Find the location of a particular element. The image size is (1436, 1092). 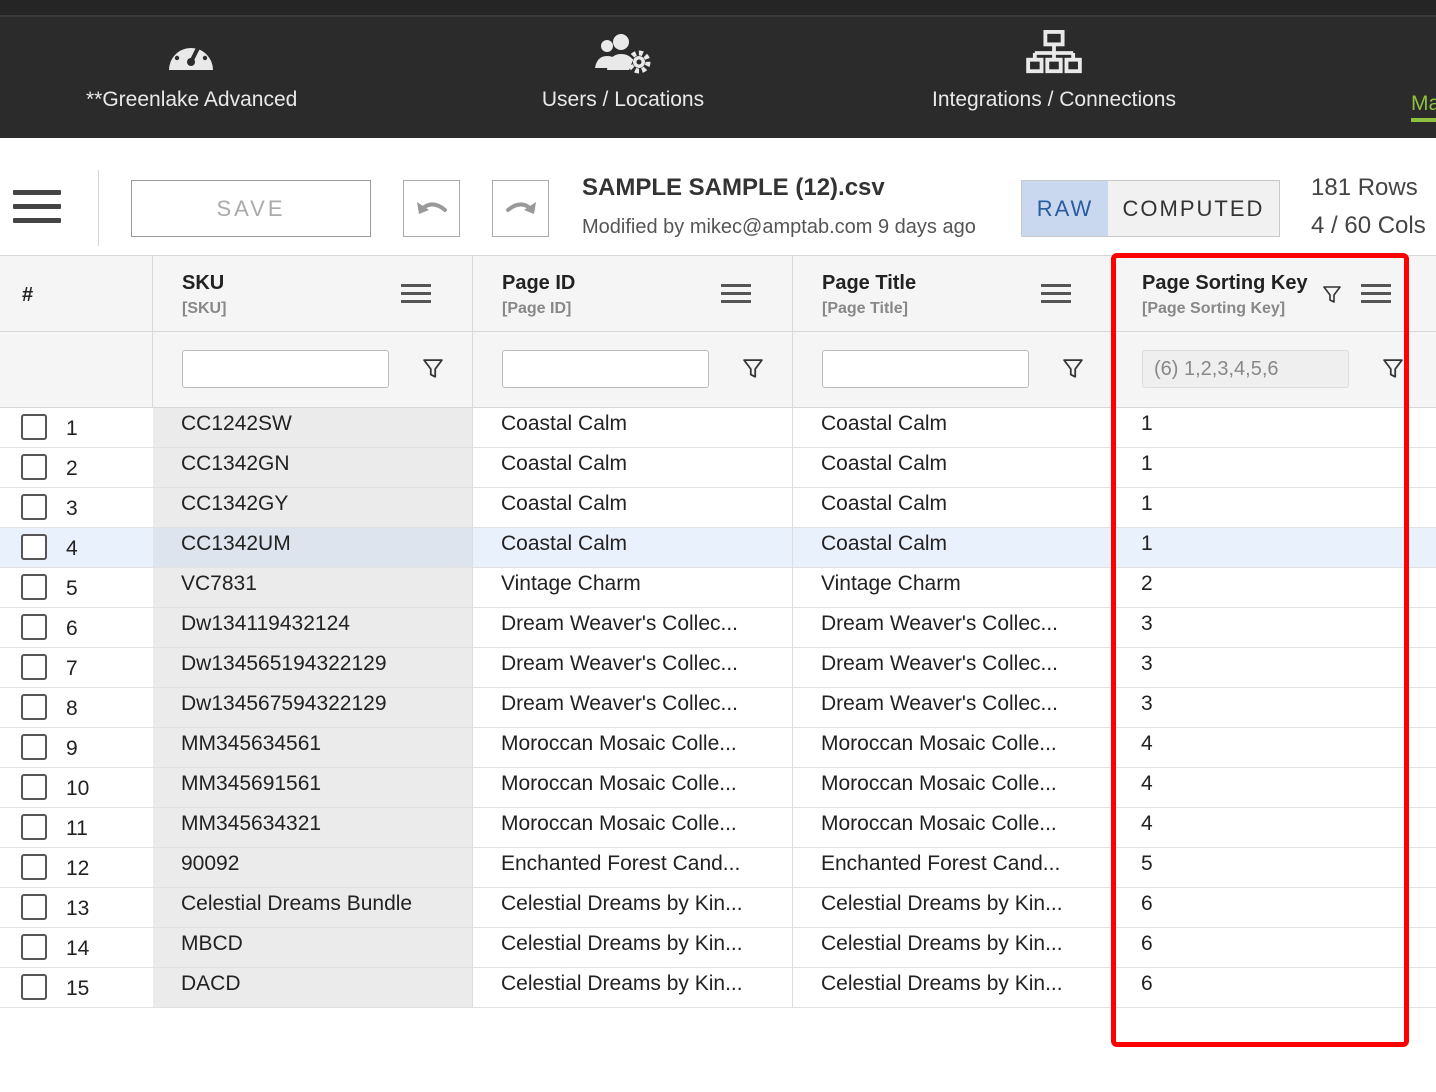

row-number: 3 is located at coordinates (72, 508).